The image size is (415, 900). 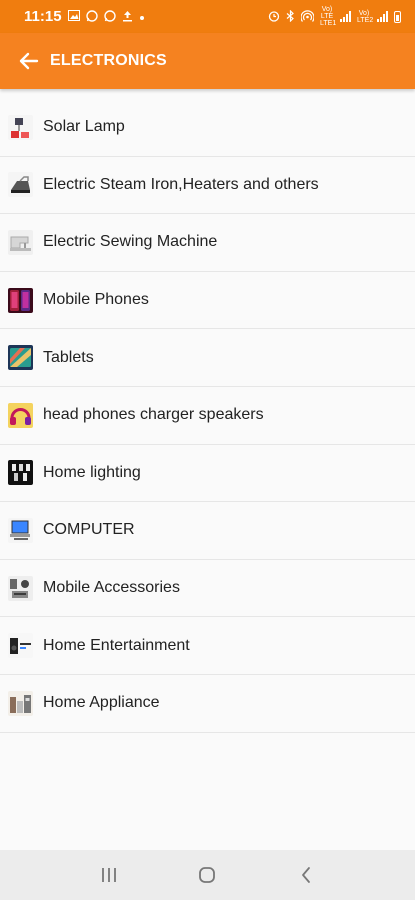 What do you see at coordinates (207, 61) in the screenshot?
I see `app-bar: ELECTRONICS` at bounding box center [207, 61].